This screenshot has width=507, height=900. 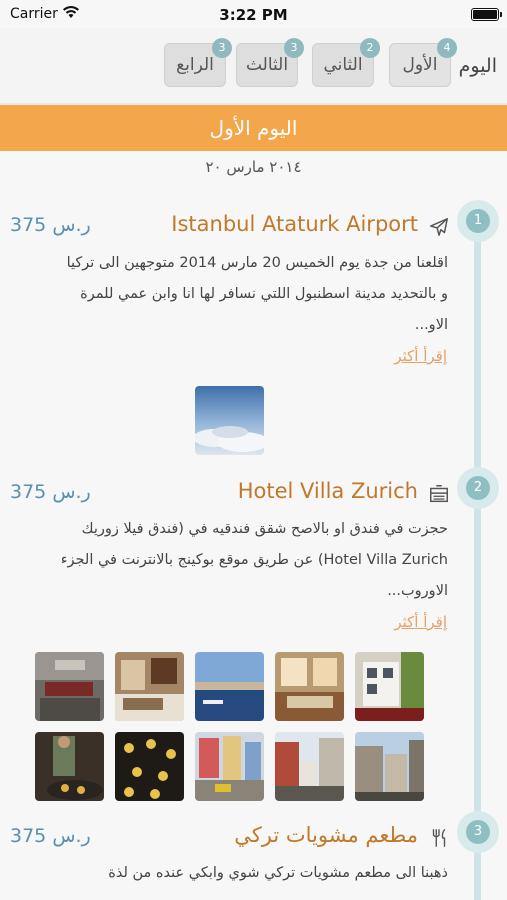 What do you see at coordinates (267, 65) in the screenshot?
I see `tab-label: الثالث` at bounding box center [267, 65].